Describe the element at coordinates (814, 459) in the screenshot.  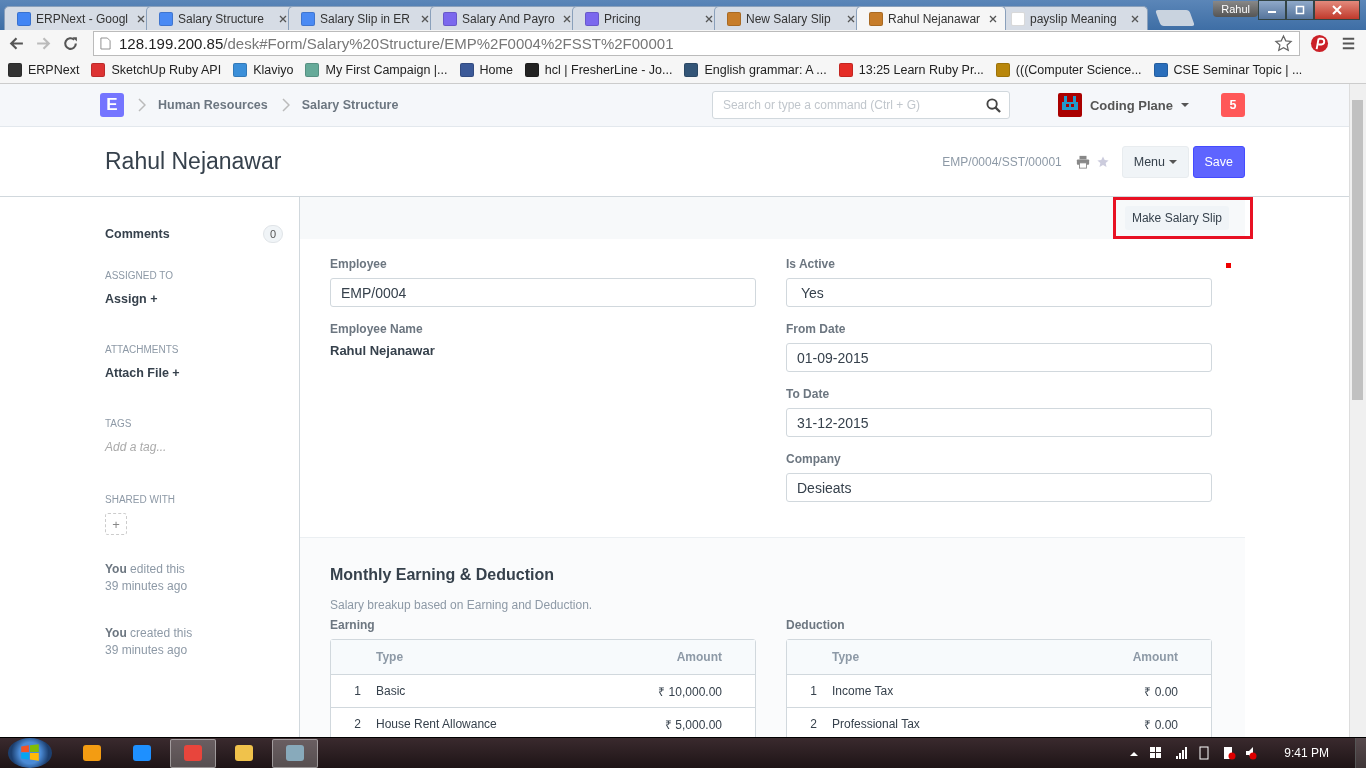
I see `field-label: Company` at that location.